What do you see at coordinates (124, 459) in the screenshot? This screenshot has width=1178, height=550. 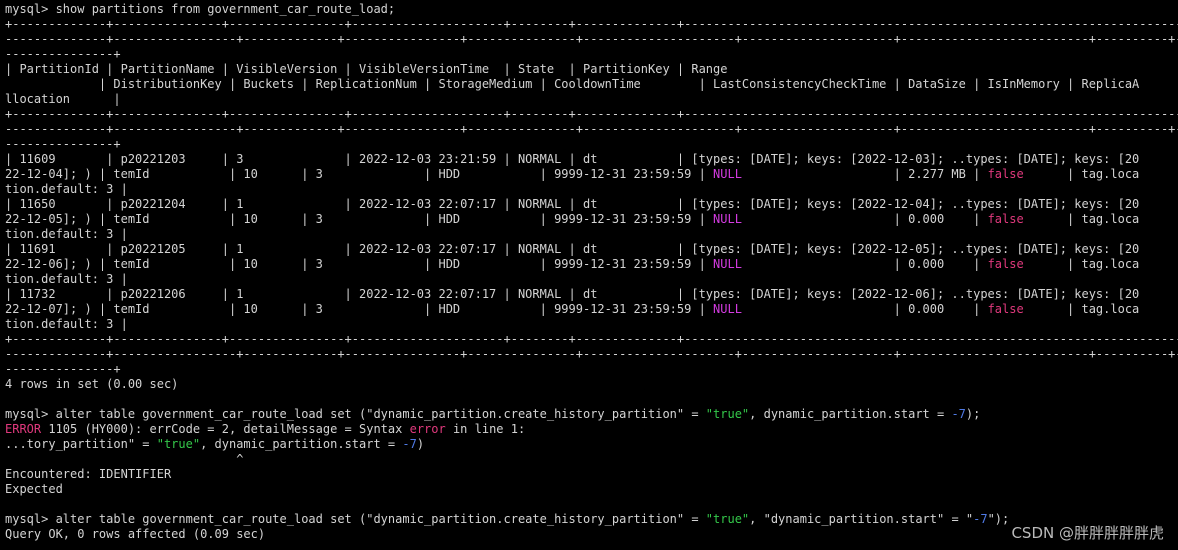 I see `terminal-text-segment: ^` at bounding box center [124, 459].